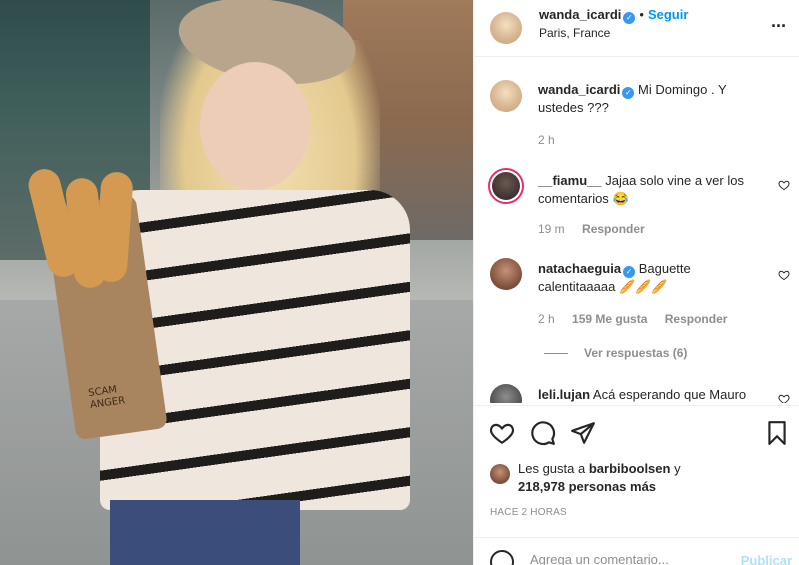 The image size is (799, 565). What do you see at coordinates (587, 486) in the screenshot?
I see `likes-count: 218,978 personas más` at bounding box center [587, 486].